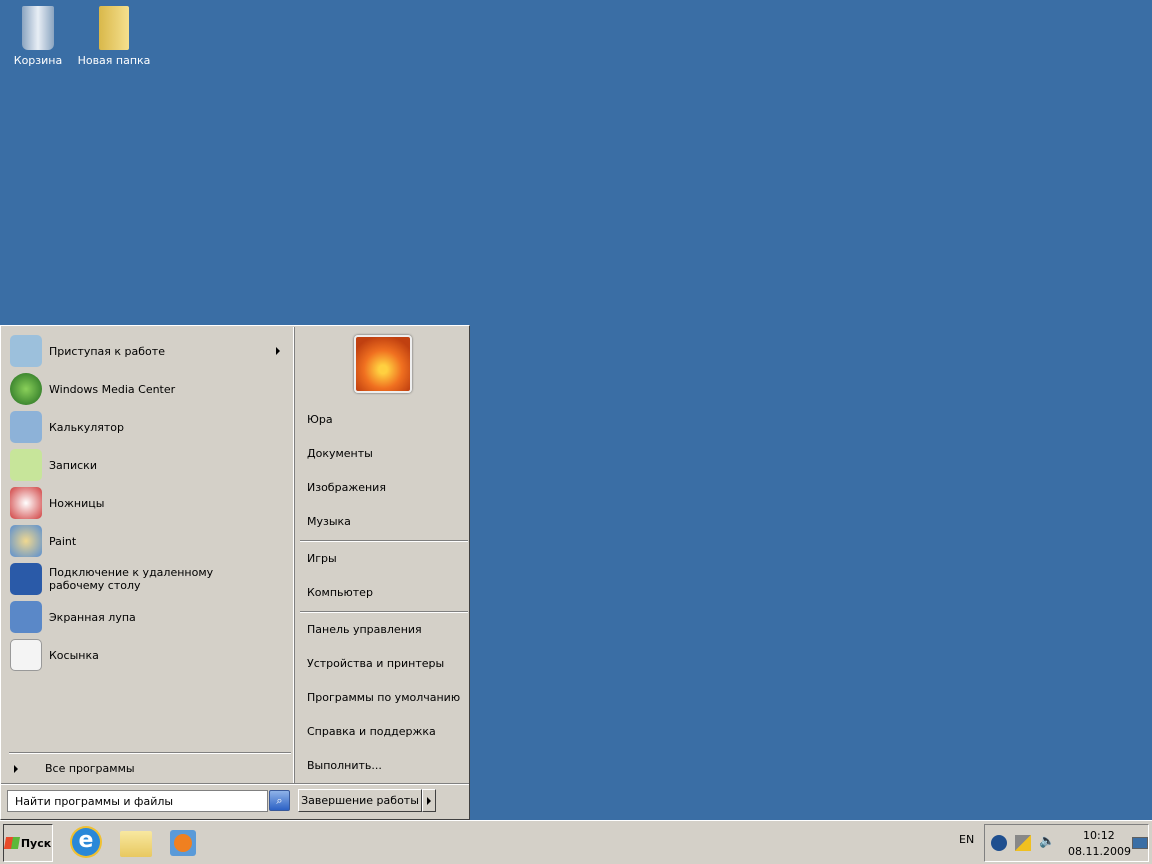  Describe the element at coordinates (26, 617) in the screenshot. I see `magnifier-icon` at that location.